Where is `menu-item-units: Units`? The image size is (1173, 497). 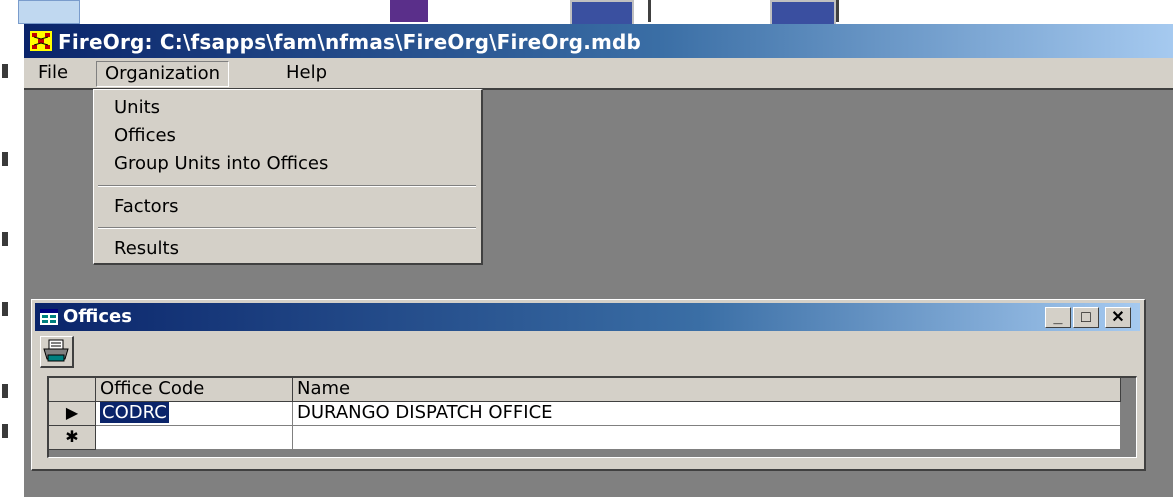
menu-item-units: Units is located at coordinates (137, 107).